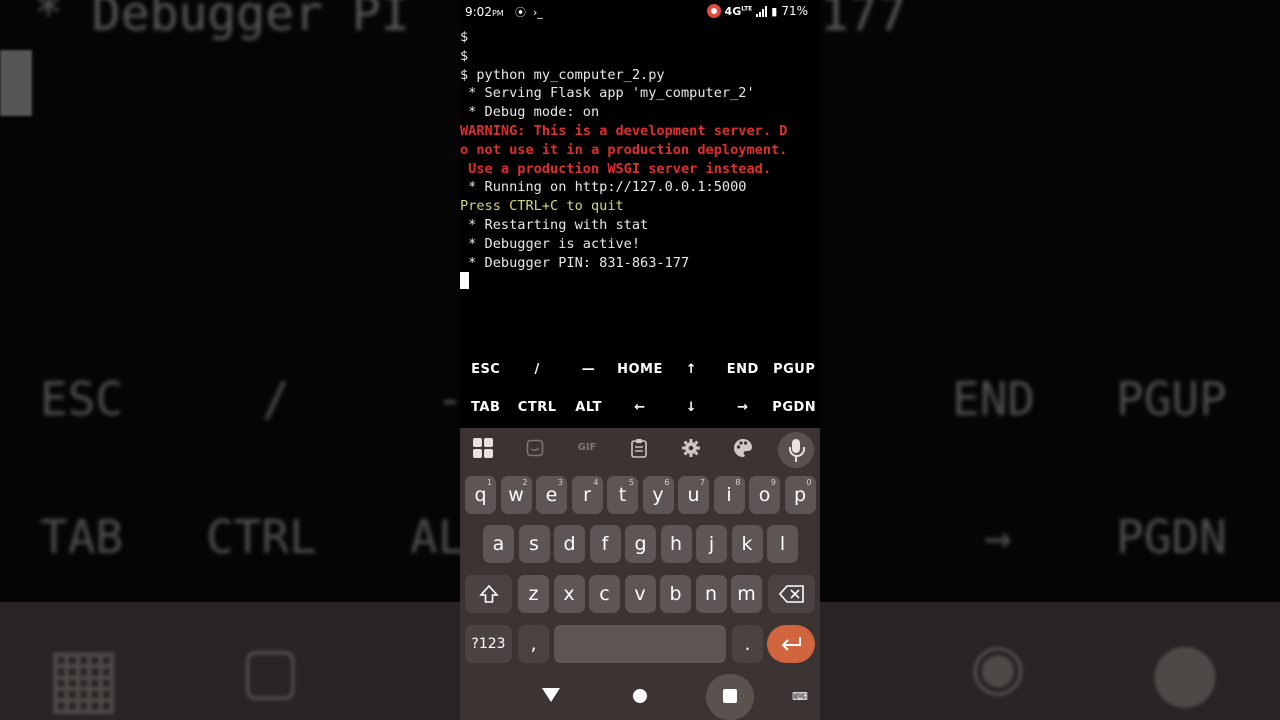 This screenshot has height=720, width=1280. What do you see at coordinates (773, 482) in the screenshot?
I see `key-number-hint: 9` at bounding box center [773, 482].